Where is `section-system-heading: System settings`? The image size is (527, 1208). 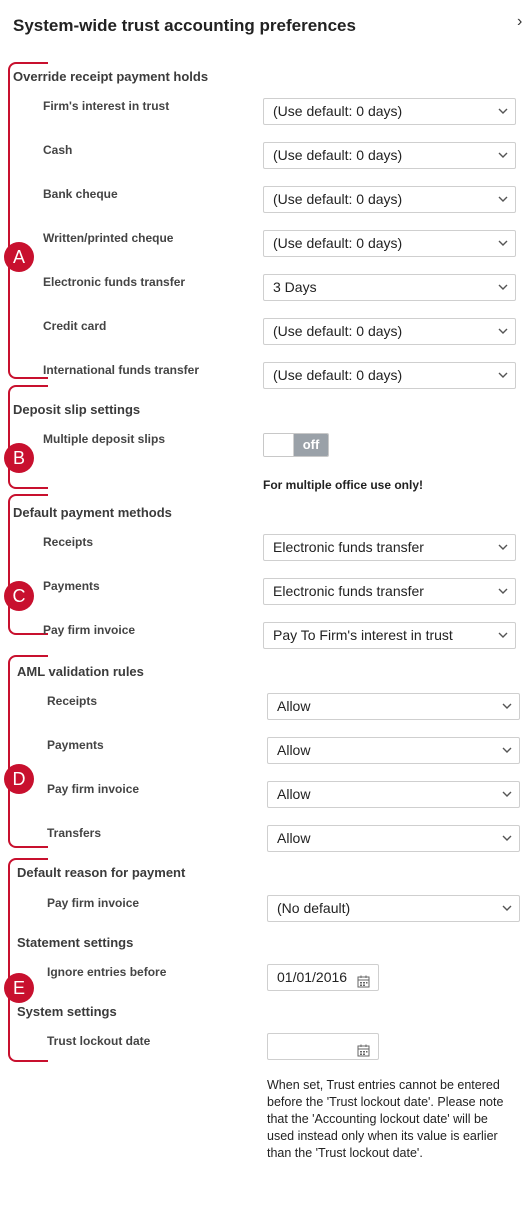
section-system-heading: System settings is located at coordinates (67, 1011).